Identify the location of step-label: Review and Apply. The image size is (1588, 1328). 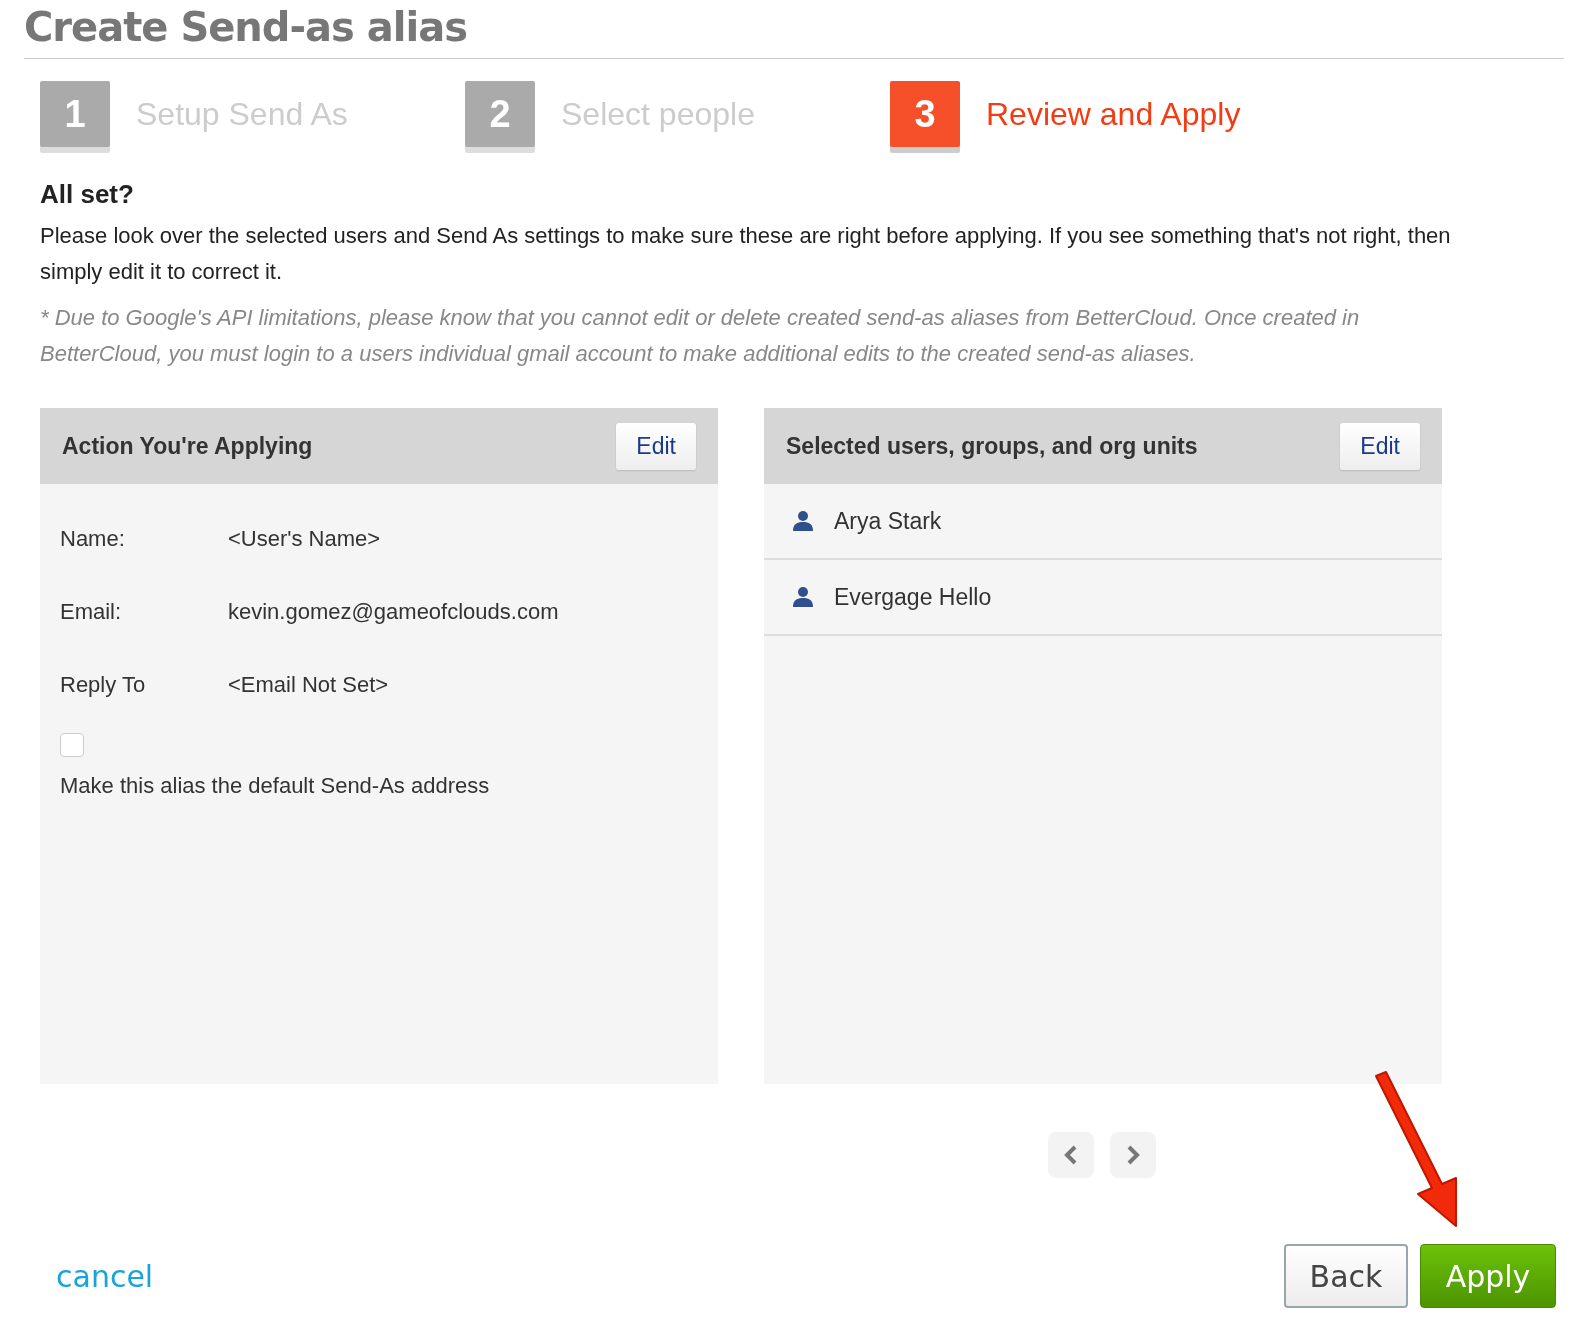
(1113, 114).